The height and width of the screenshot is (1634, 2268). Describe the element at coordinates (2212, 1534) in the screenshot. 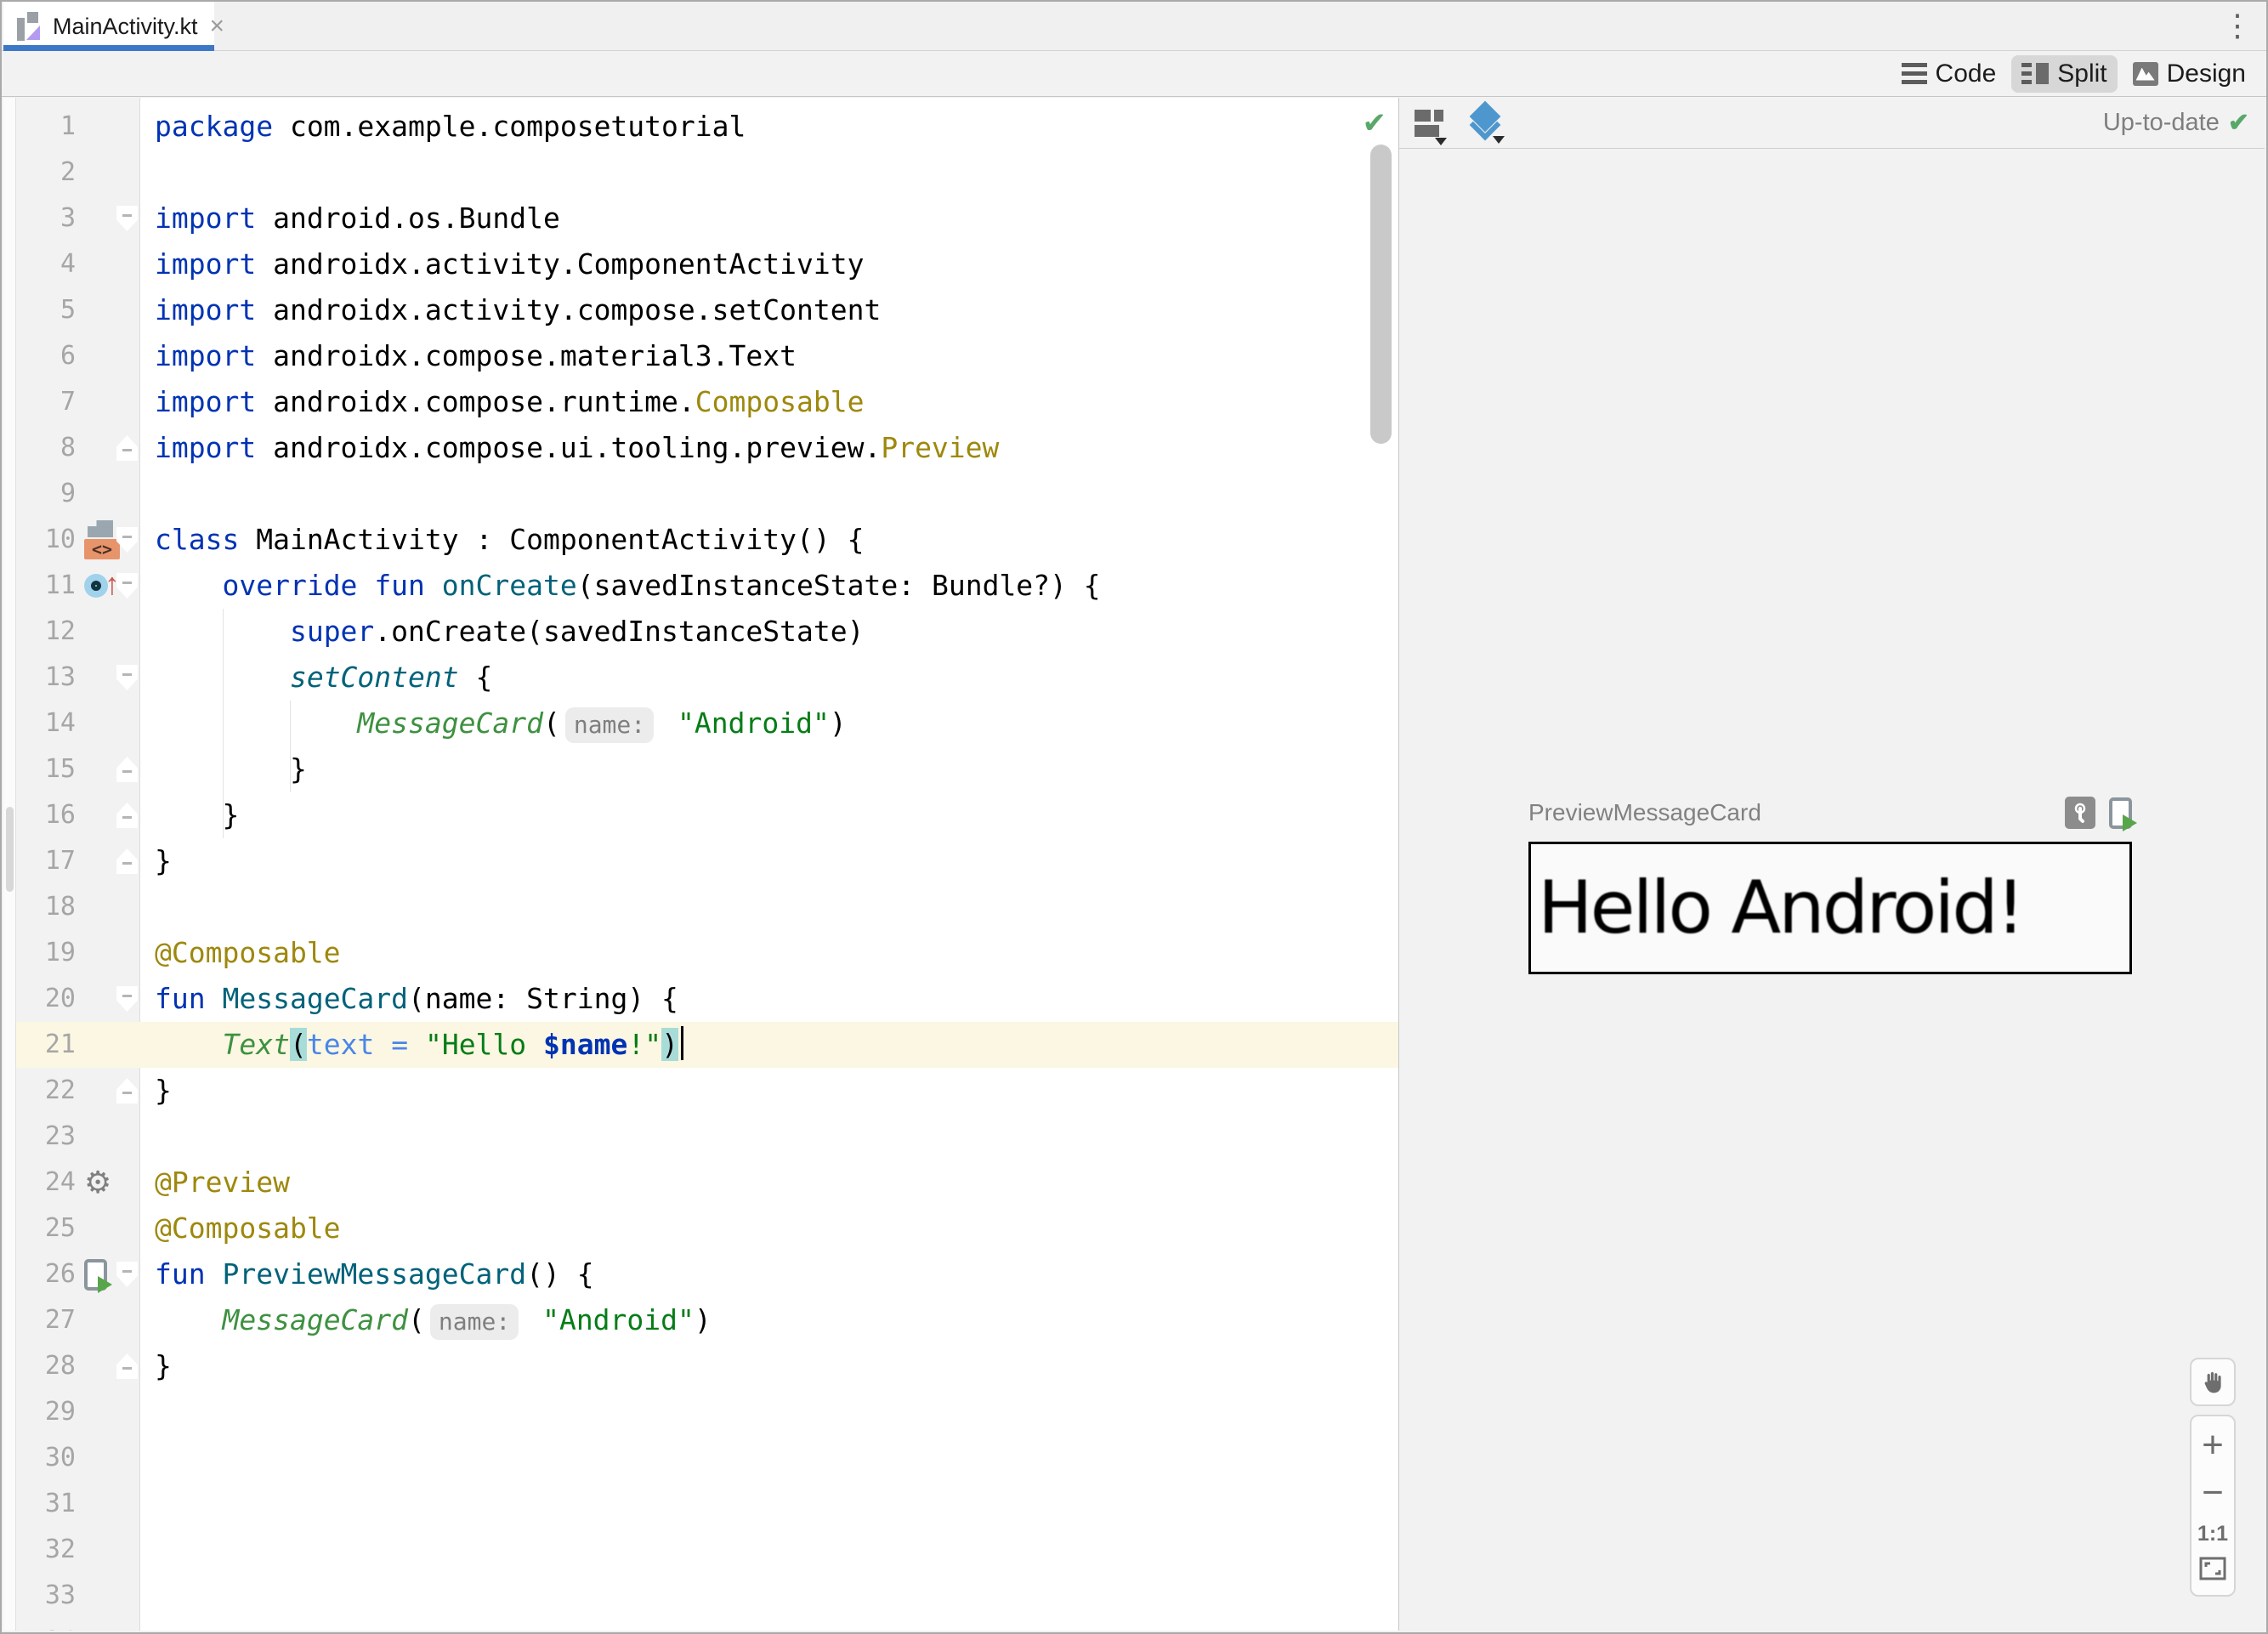

I see `actual-size-button: 1:1` at that location.